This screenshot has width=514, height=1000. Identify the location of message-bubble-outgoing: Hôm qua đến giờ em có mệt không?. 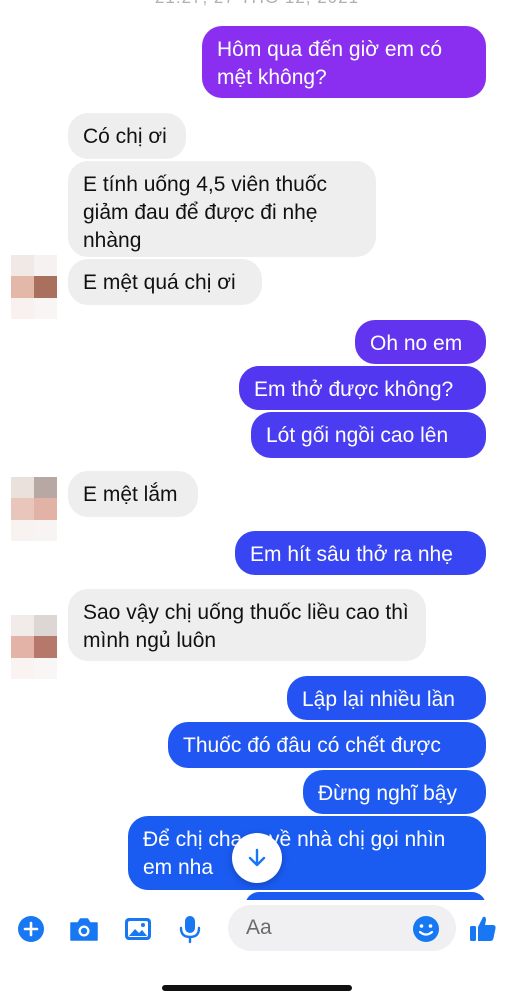
(344, 62).